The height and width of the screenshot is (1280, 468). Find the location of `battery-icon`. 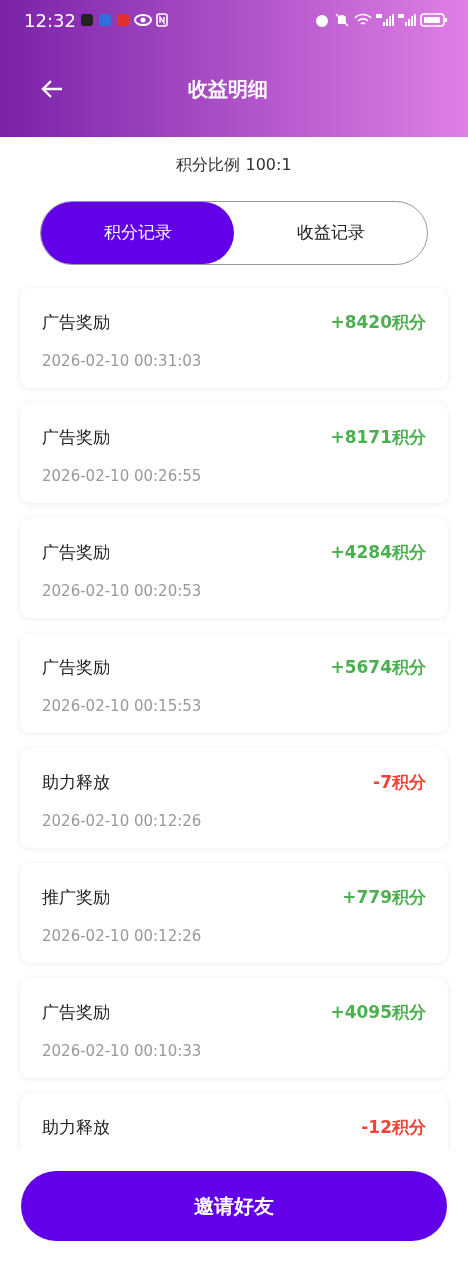

battery-icon is located at coordinates (434, 20).